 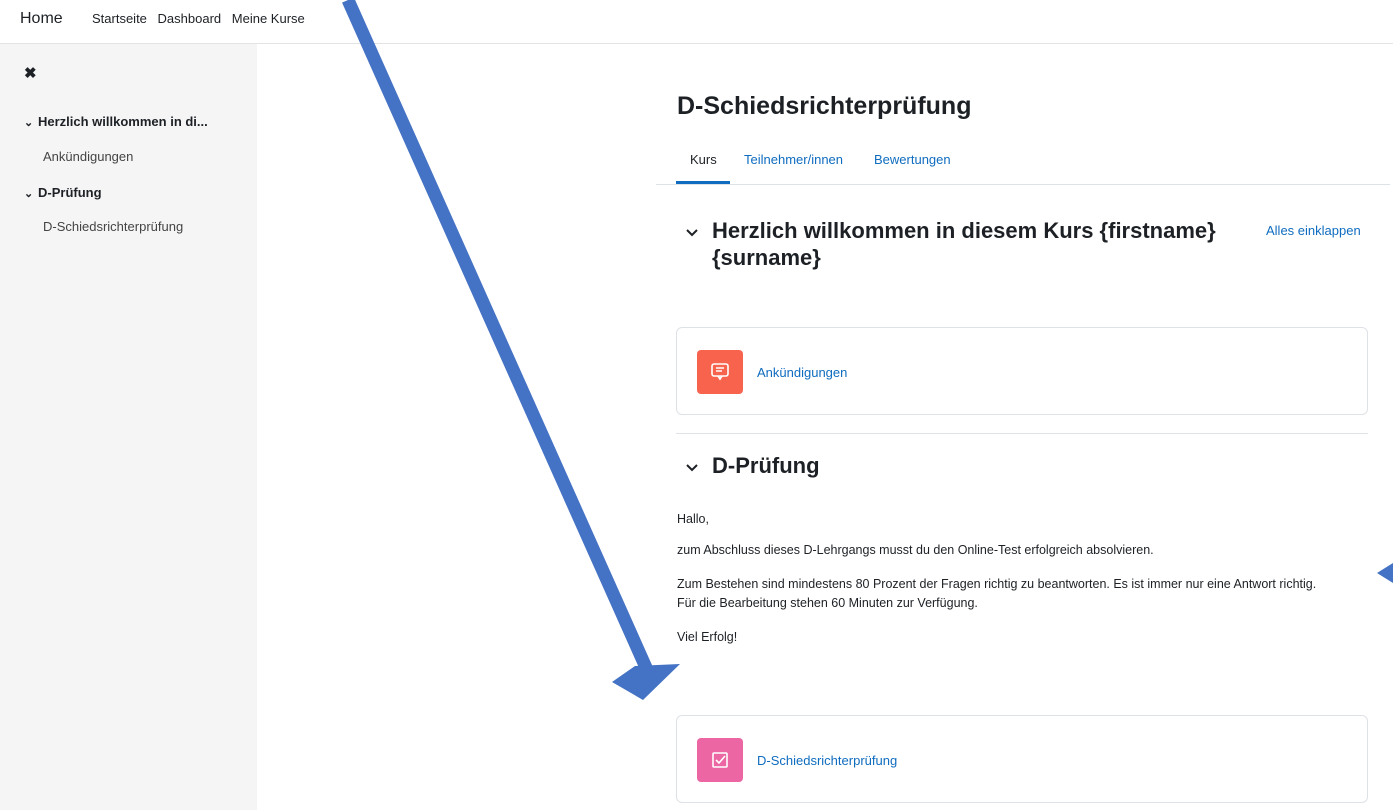 What do you see at coordinates (70, 192) in the screenshot?
I see `sidebar-section-label: D-Prüfung` at bounding box center [70, 192].